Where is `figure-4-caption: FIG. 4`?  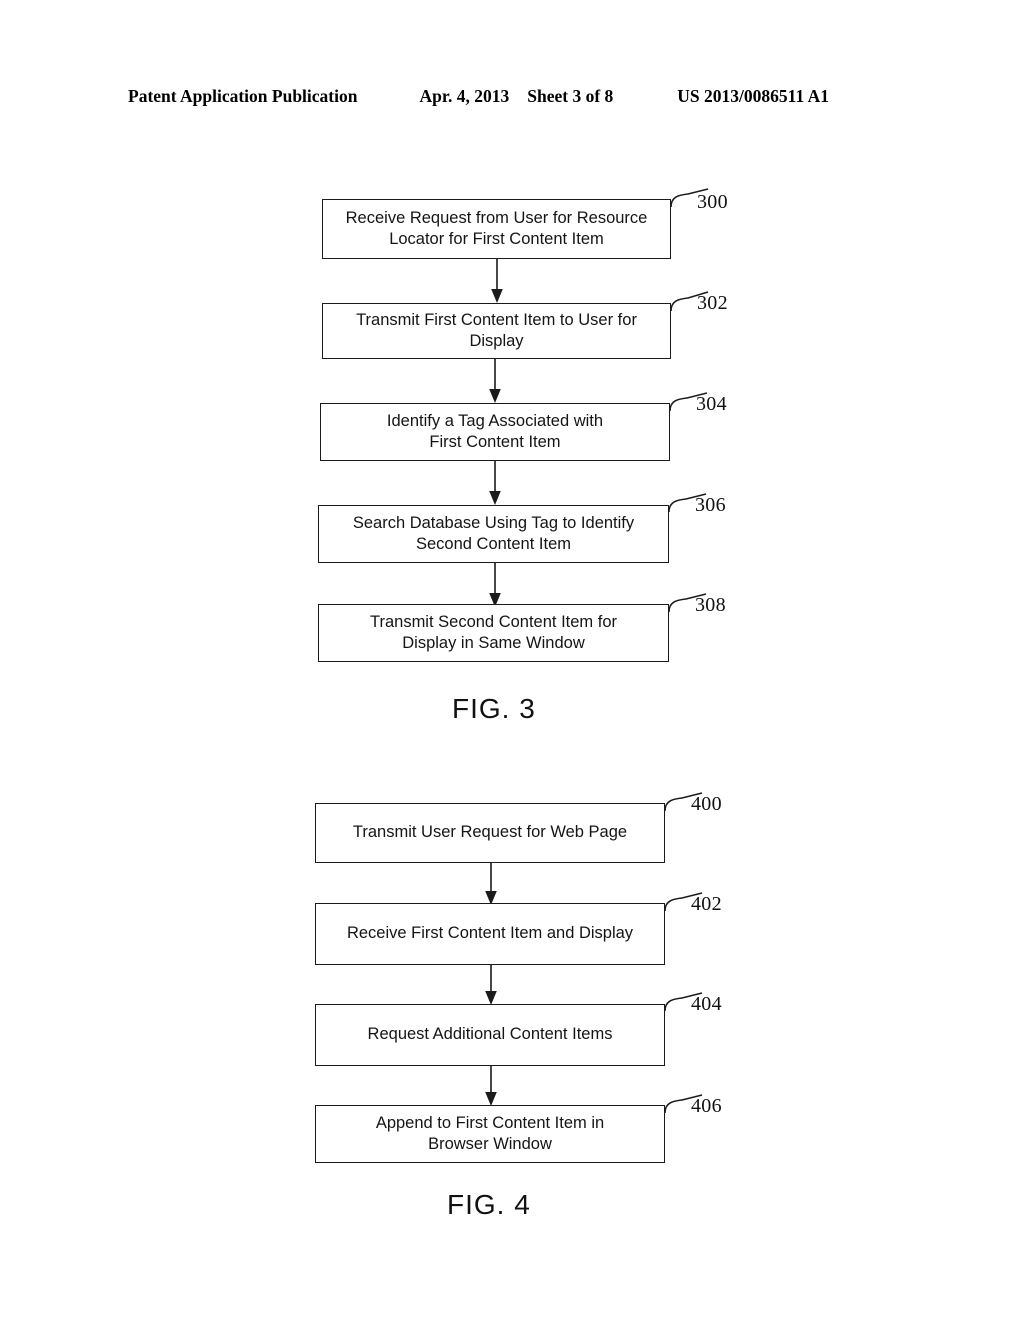
figure-4-caption: FIG. 4 is located at coordinates (489, 1204).